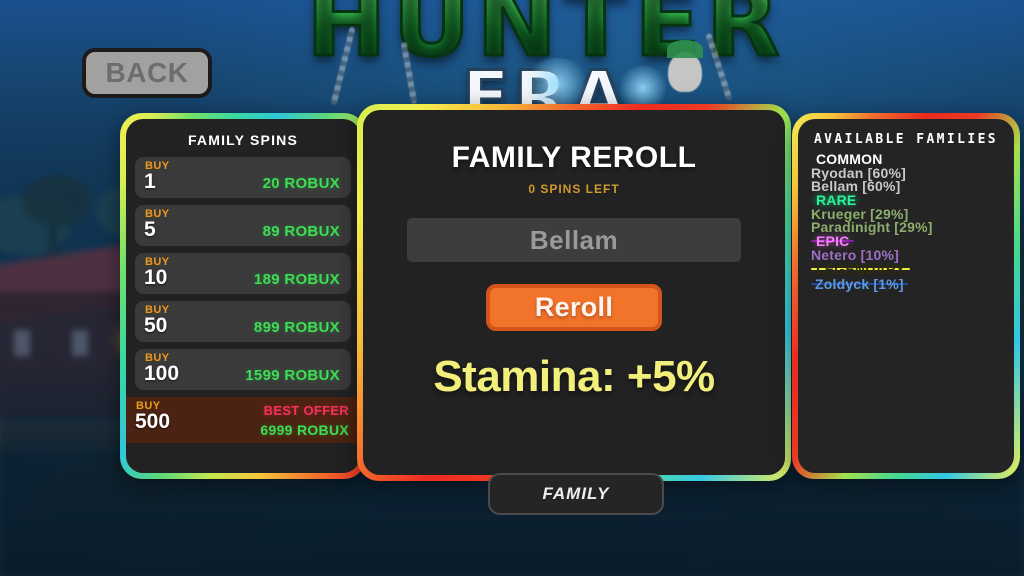 Image resolution: width=1024 pixels, height=576 pixels. I want to click on spin-row: BUY 50 899 ROBUX, so click(243, 321).